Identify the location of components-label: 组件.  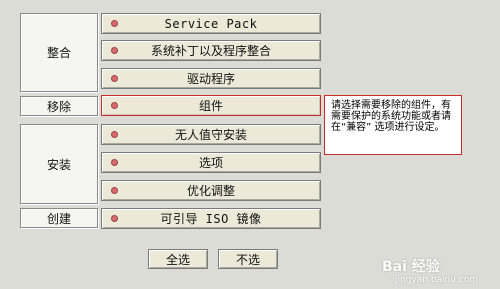
(210, 106).